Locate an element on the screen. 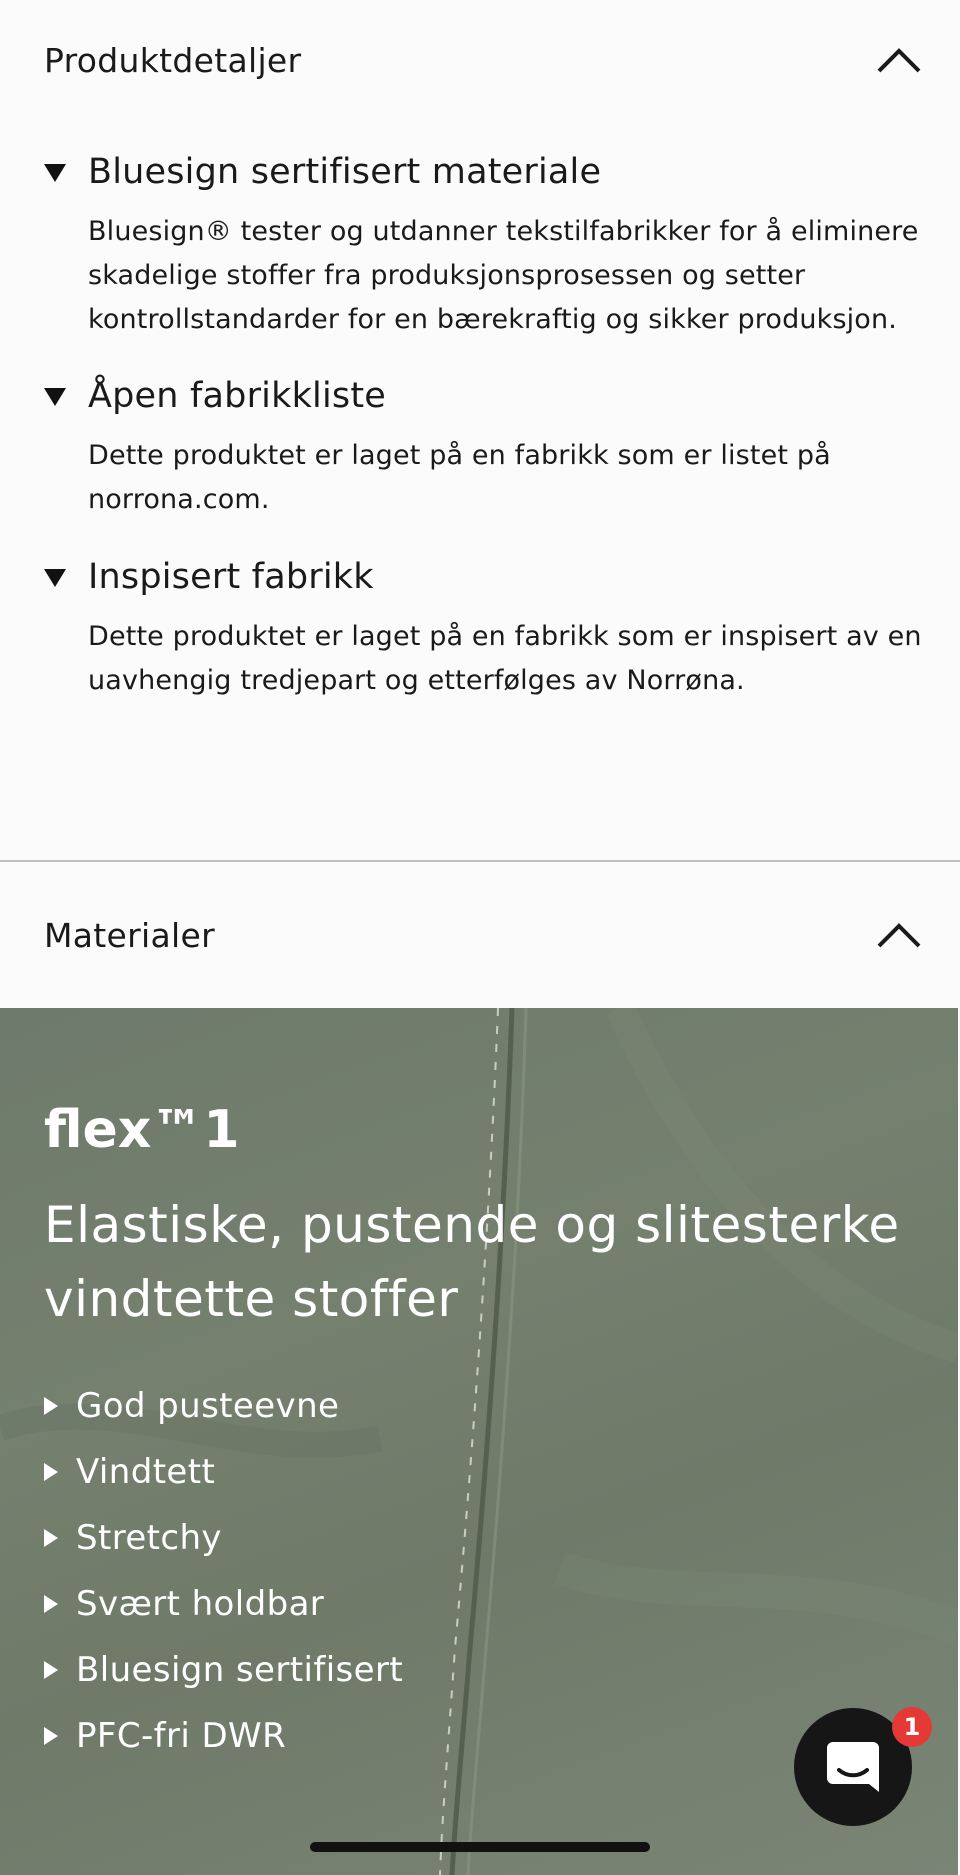  feature-item: PFC-fri DWR is located at coordinates (223, 1736).